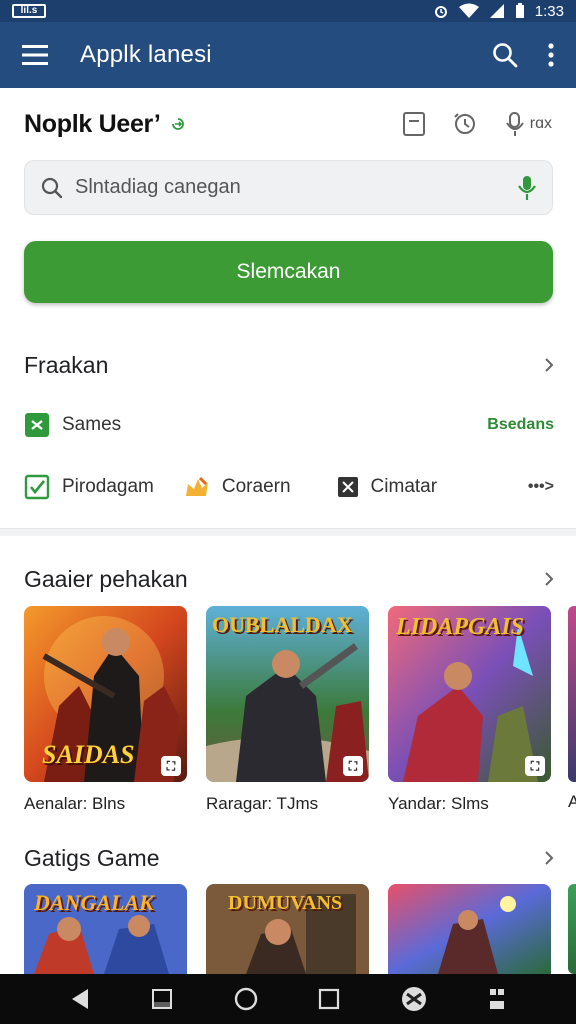  Describe the element at coordinates (105, 694) in the screenshot. I see `game-thumbnail: SAIDAS ⛶` at that location.